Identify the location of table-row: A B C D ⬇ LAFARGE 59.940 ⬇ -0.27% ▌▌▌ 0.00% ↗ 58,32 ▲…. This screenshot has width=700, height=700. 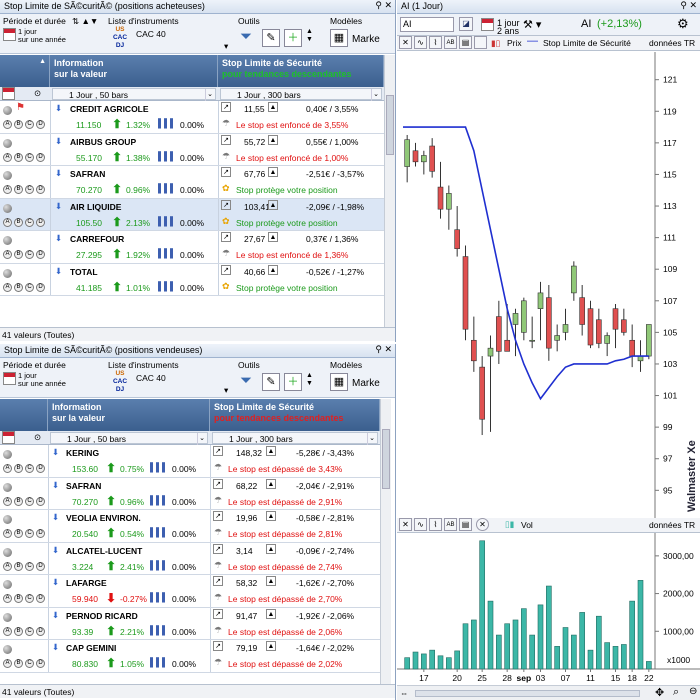
(190, 591).